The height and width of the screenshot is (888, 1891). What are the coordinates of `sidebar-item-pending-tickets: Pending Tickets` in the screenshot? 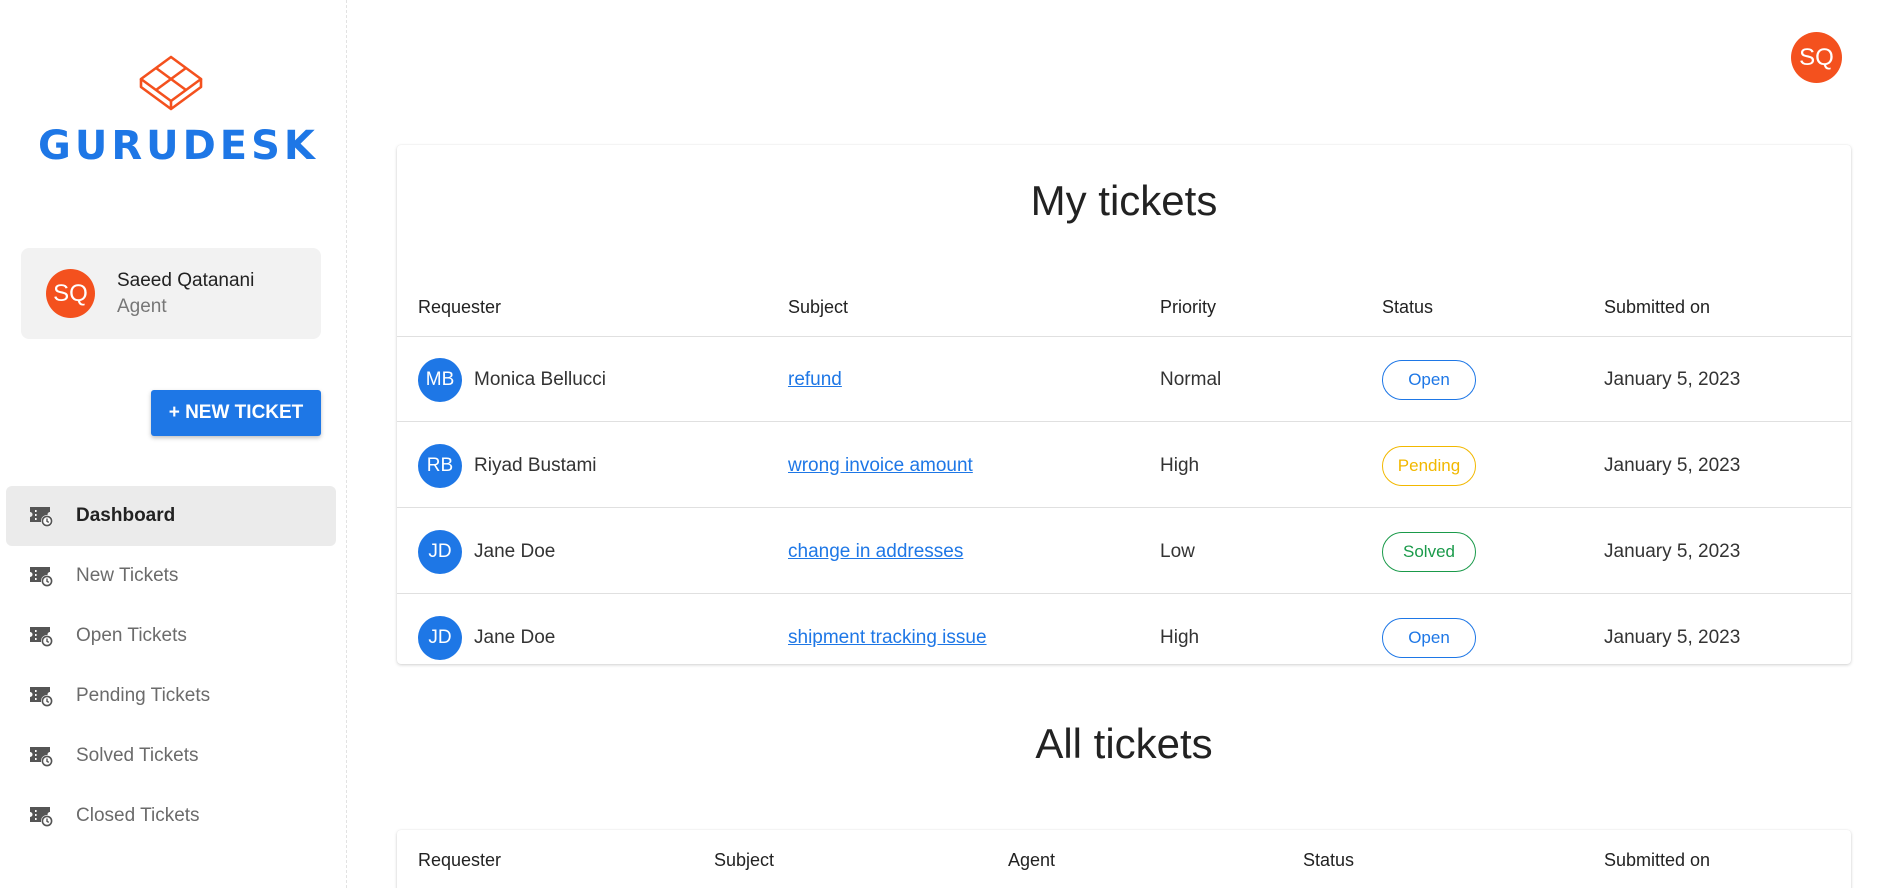 It's located at (171, 696).